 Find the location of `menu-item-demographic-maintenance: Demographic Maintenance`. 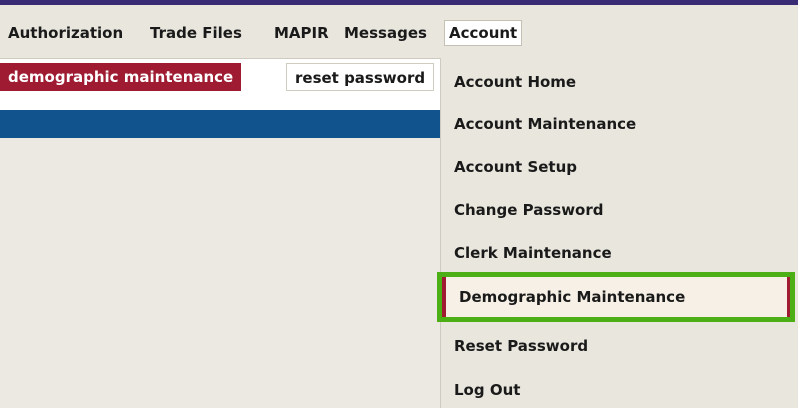

menu-item-demographic-maintenance: Demographic Maintenance is located at coordinates (616, 297).